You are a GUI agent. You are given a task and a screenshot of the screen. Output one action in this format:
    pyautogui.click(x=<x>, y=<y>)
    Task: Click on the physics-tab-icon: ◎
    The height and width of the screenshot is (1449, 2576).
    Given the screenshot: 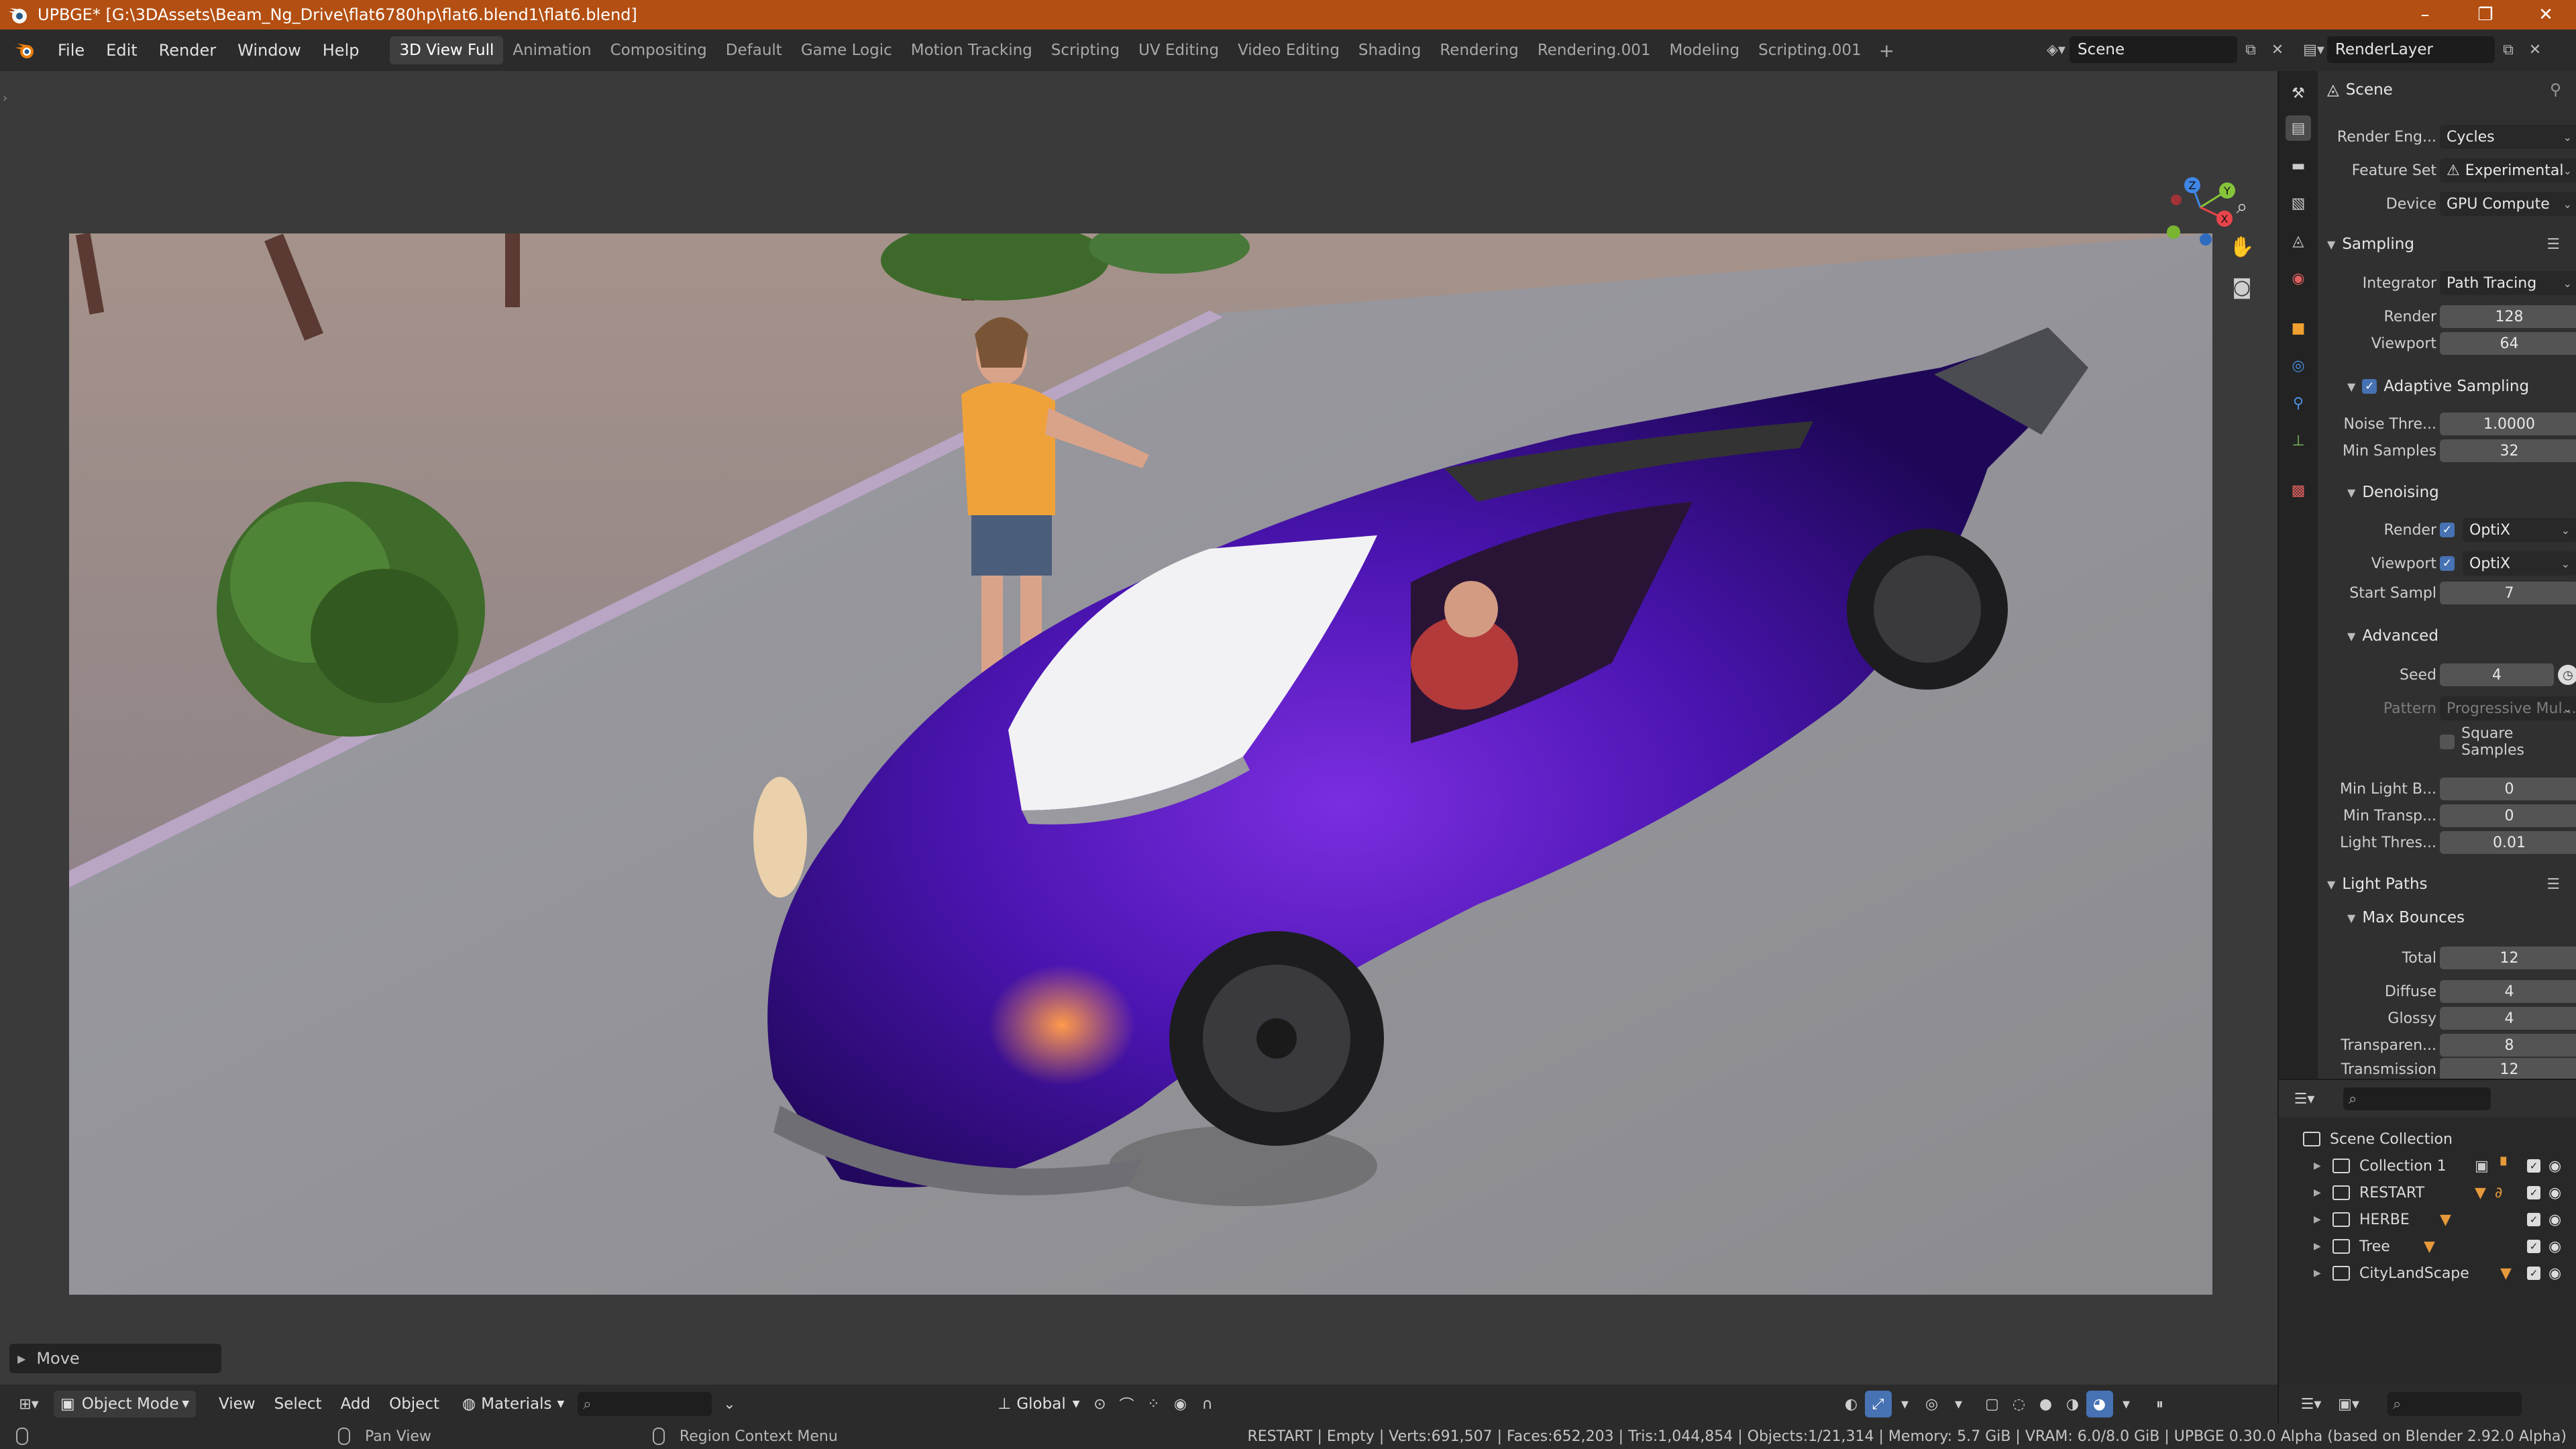 What is the action you would take?
    pyautogui.click(x=2298, y=365)
    